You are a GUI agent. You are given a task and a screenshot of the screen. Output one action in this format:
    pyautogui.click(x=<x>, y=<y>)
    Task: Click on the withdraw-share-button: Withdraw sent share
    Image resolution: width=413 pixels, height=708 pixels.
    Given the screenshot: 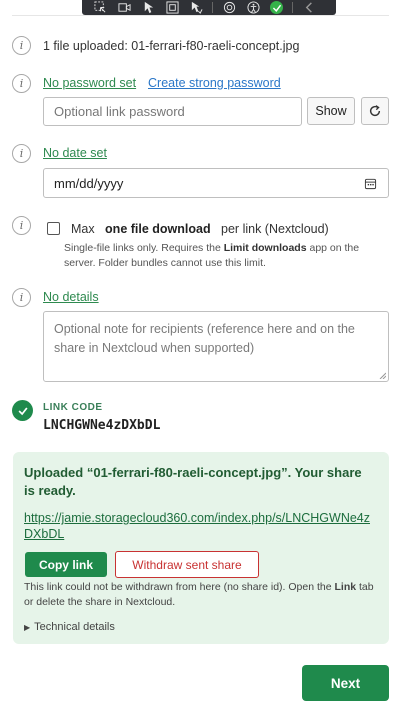 What is the action you would take?
    pyautogui.click(x=187, y=564)
    